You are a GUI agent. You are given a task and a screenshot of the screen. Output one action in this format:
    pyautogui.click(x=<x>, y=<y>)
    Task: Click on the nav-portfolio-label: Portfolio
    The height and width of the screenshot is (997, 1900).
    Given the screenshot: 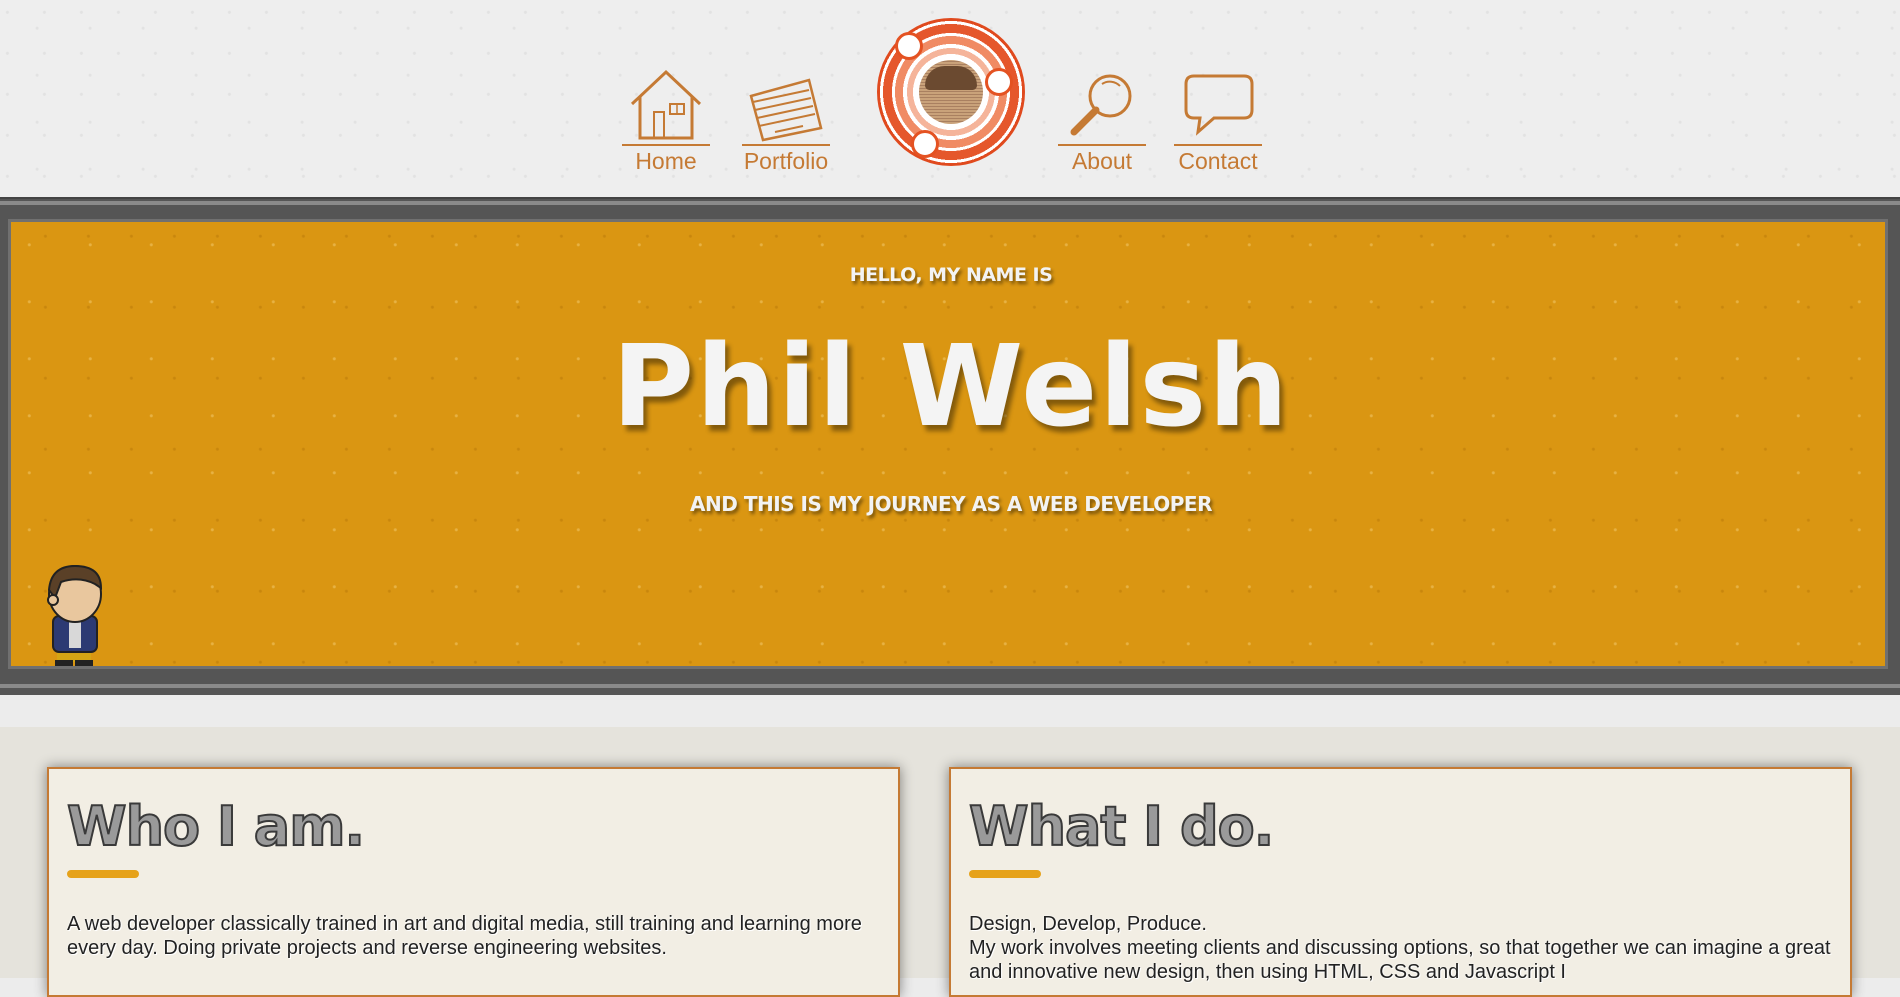 What is the action you would take?
    pyautogui.click(x=786, y=161)
    